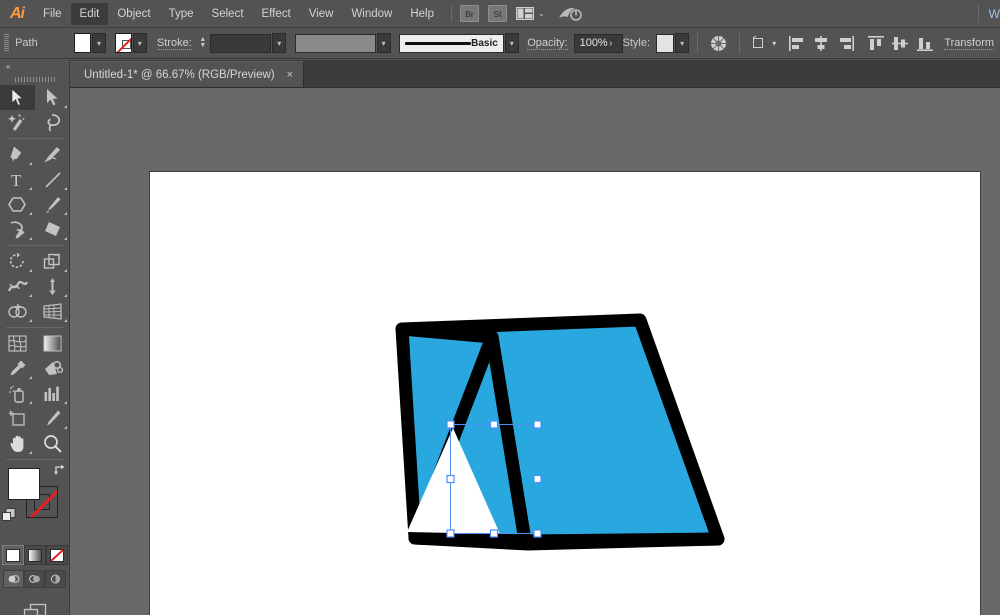 This screenshot has height=615, width=1000. Describe the element at coordinates (875, 43) in the screenshot. I see `align-top-icon` at that location.